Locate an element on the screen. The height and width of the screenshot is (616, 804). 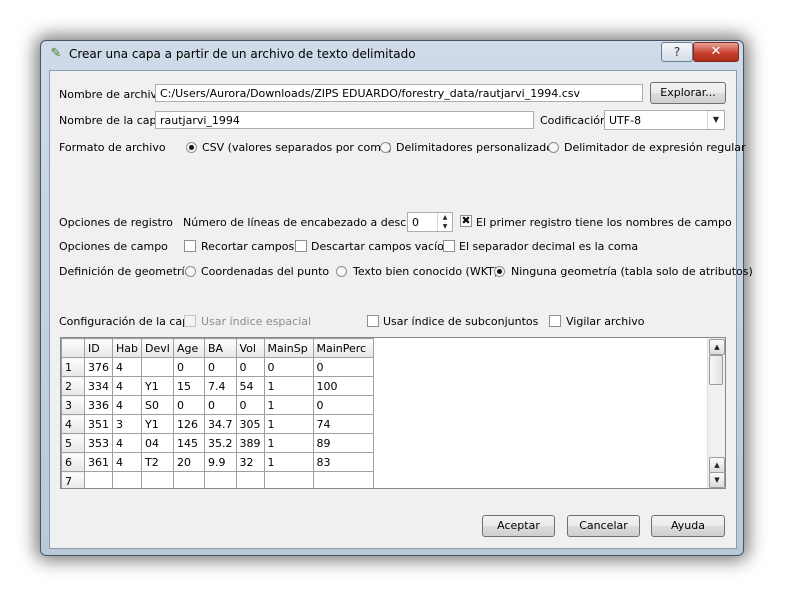
layer-name-input: rautjarvi_1994 is located at coordinates (344, 120).